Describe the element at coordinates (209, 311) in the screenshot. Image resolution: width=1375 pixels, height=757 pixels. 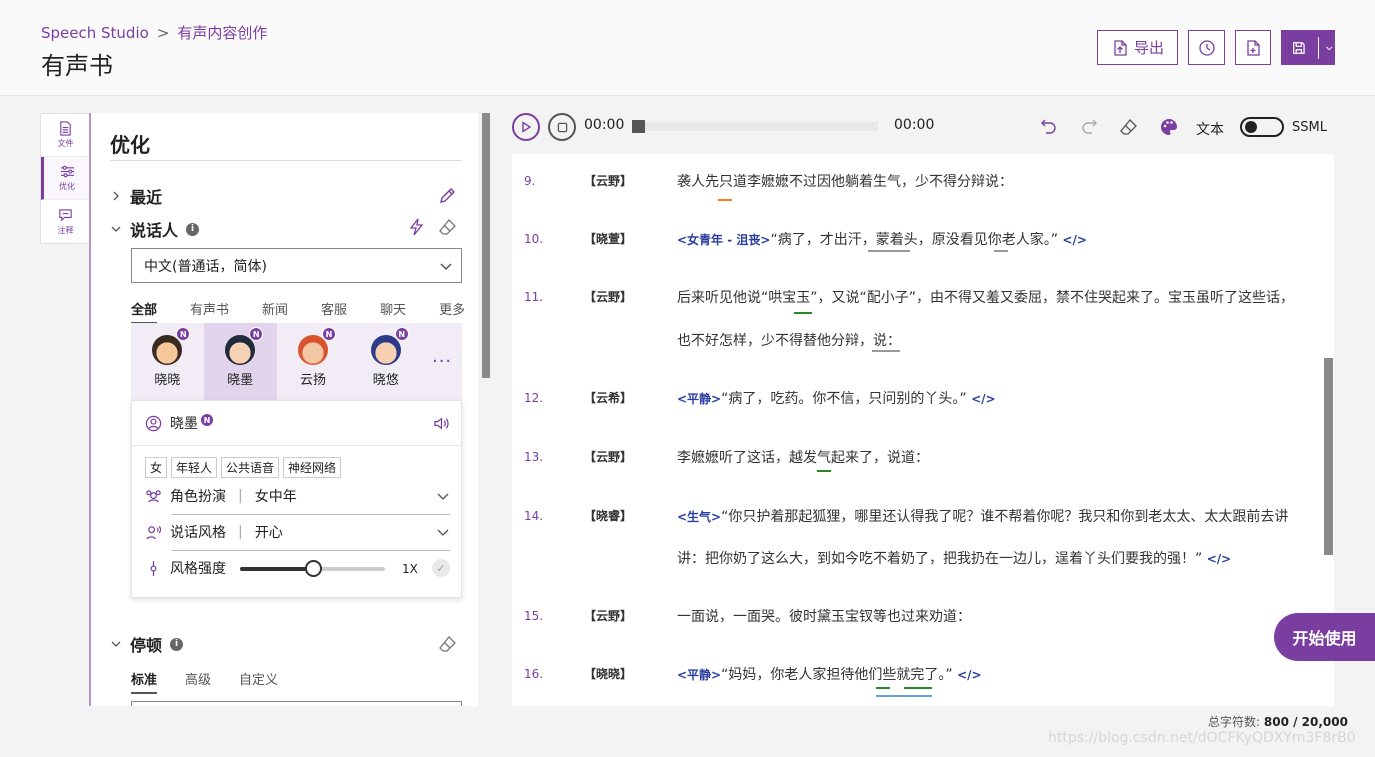
I see `tab-audiobook: 有声书` at that location.